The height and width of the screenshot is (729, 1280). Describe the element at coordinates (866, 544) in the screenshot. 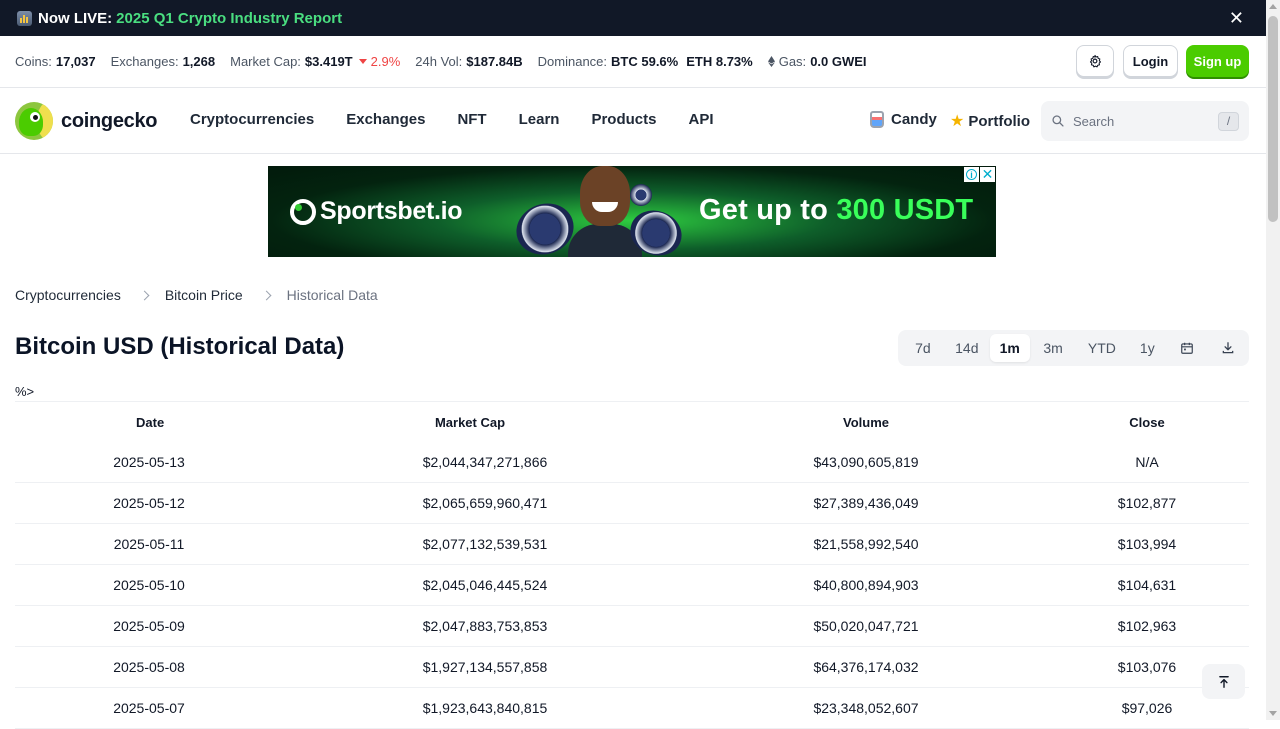

I see `cell-volume: $21,558,992,540` at that location.